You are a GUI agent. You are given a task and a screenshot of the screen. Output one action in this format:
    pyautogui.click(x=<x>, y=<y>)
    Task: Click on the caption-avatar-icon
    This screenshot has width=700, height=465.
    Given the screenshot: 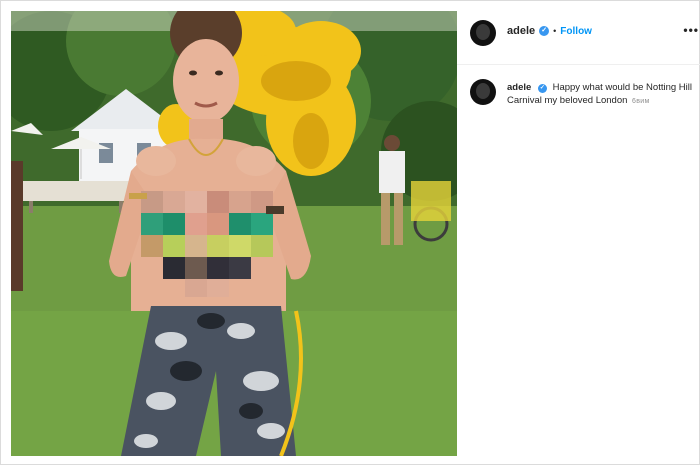 What is the action you would take?
    pyautogui.click(x=483, y=92)
    